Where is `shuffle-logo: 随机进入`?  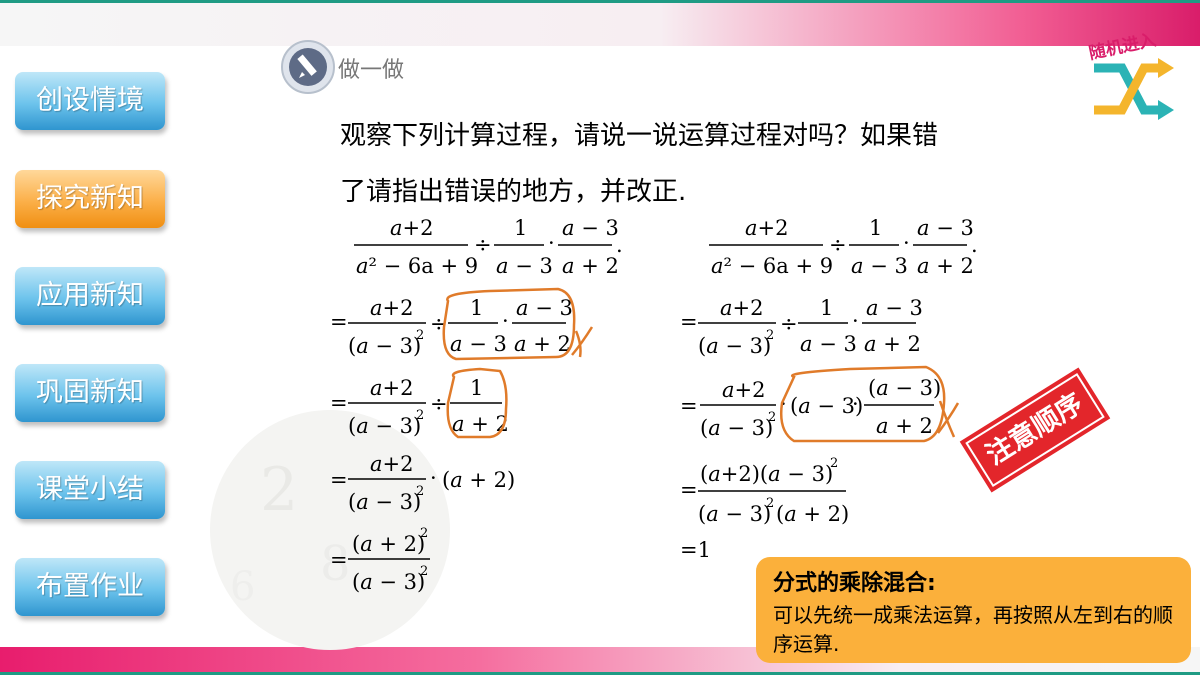
shuffle-logo: 随机进入 is located at coordinates (1132, 76).